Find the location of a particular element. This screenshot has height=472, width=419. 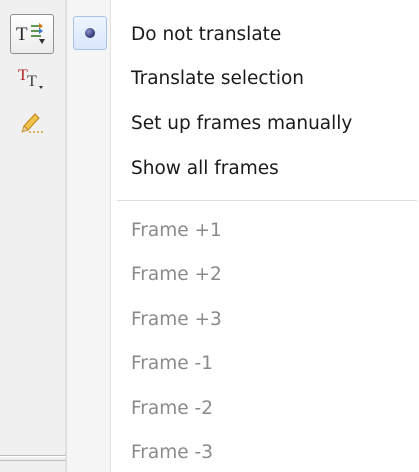

menu-item-frame-plus-2: Frame +2 is located at coordinates (243, 274).